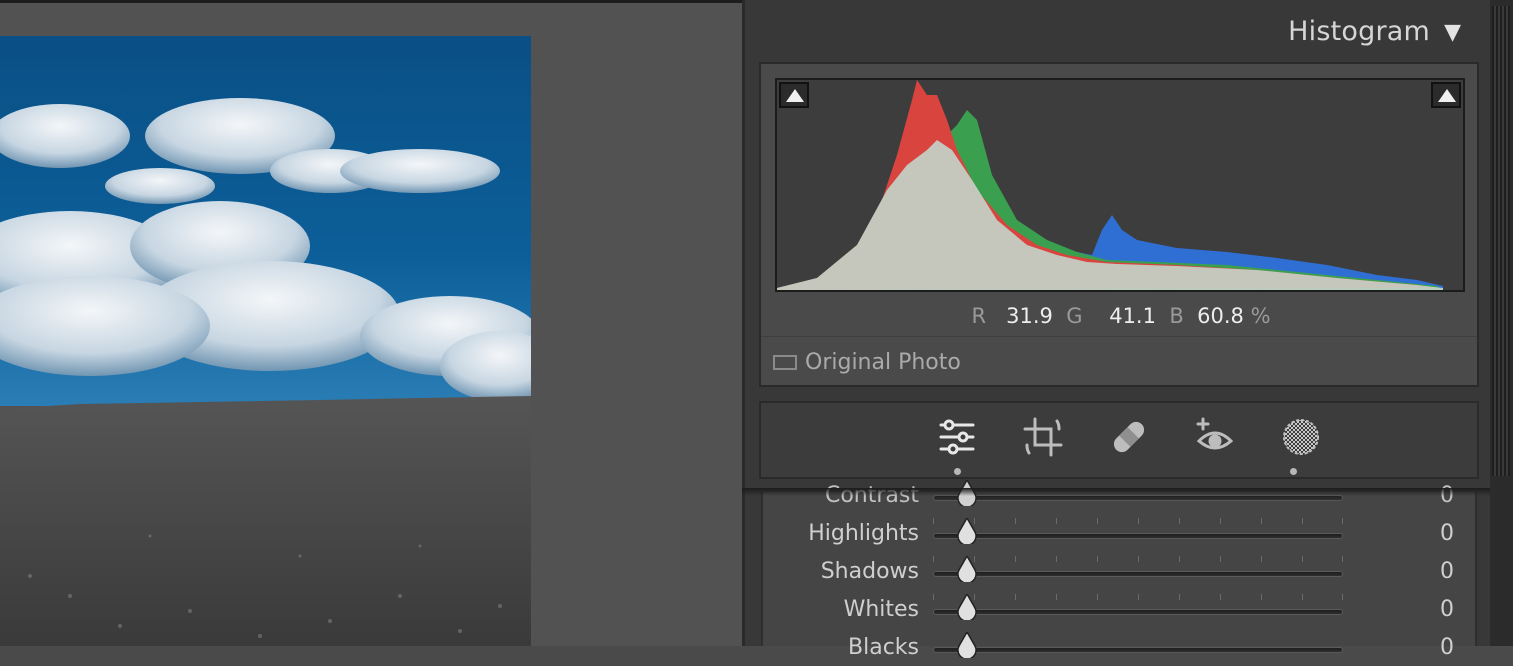 This screenshot has height=666, width=1513. What do you see at coordinates (883, 647) in the screenshot?
I see `slider-label: Blacks` at bounding box center [883, 647].